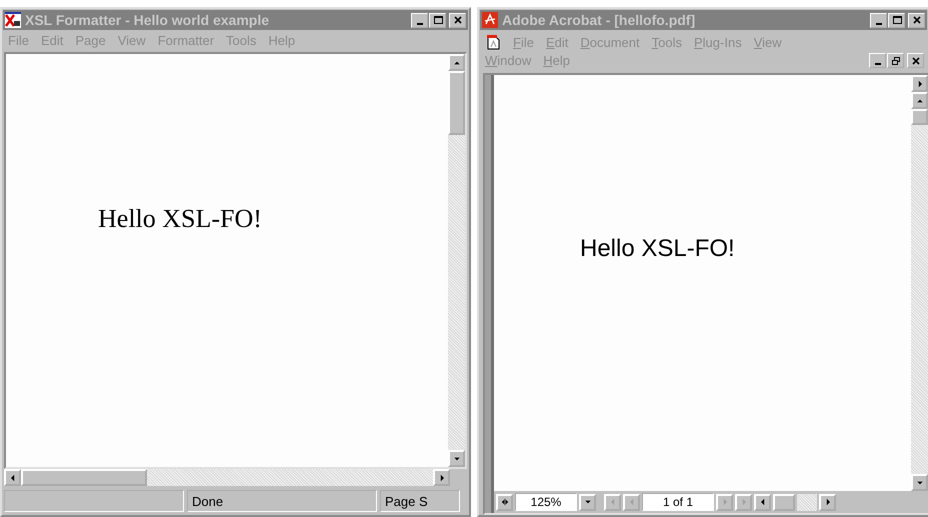 The width and height of the screenshot is (928, 517). I want to click on page-field: 1 of 1, so click(678, 502).